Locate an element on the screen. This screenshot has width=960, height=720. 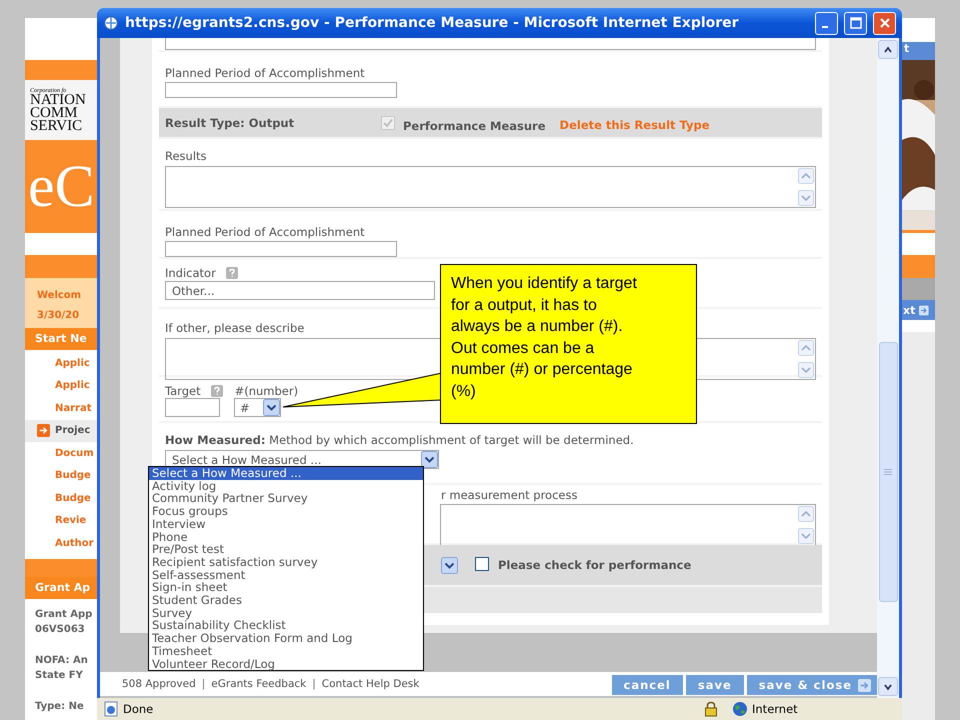
dropdown-option: Self-assessment is located at coordinates (286, 575).